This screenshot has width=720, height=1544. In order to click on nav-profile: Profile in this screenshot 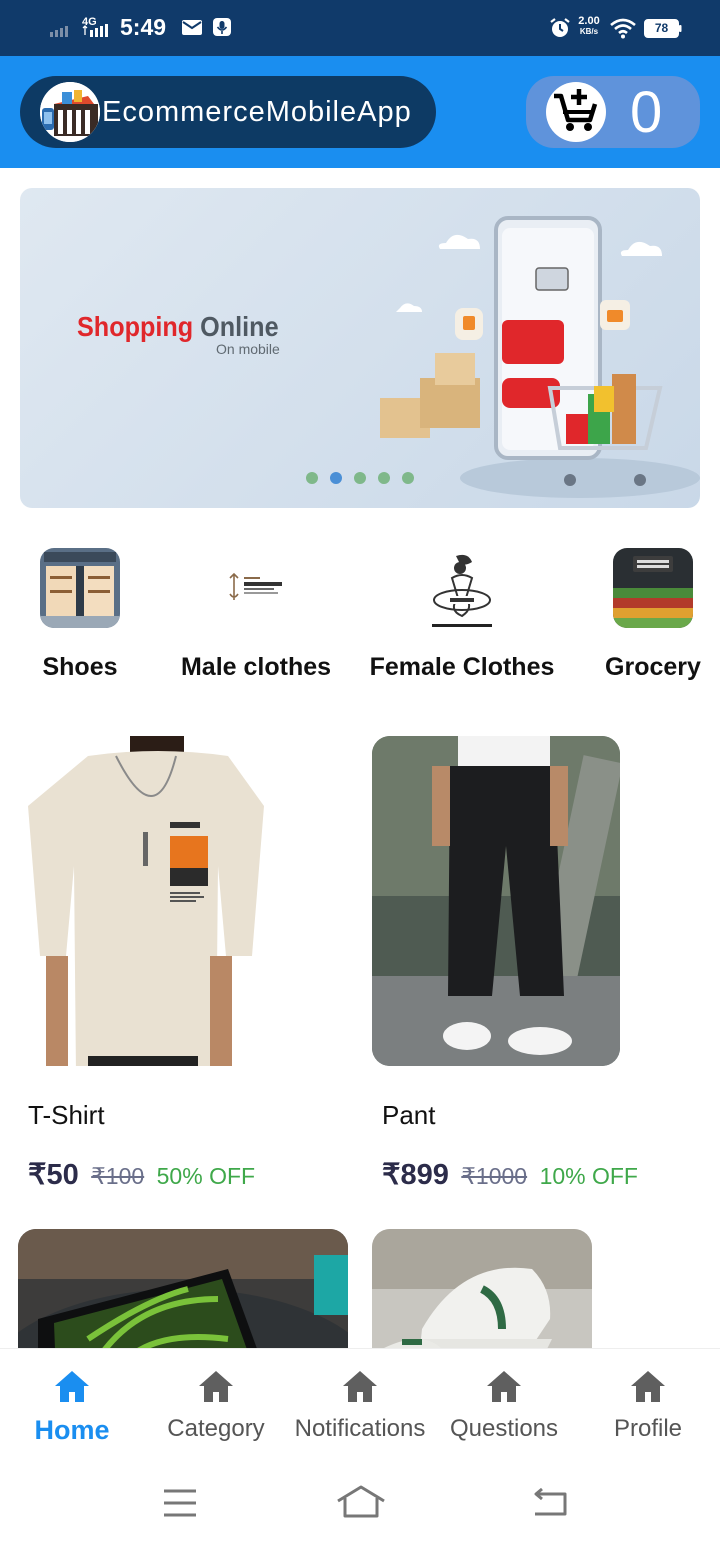, I will do `click(648, 1405)`.